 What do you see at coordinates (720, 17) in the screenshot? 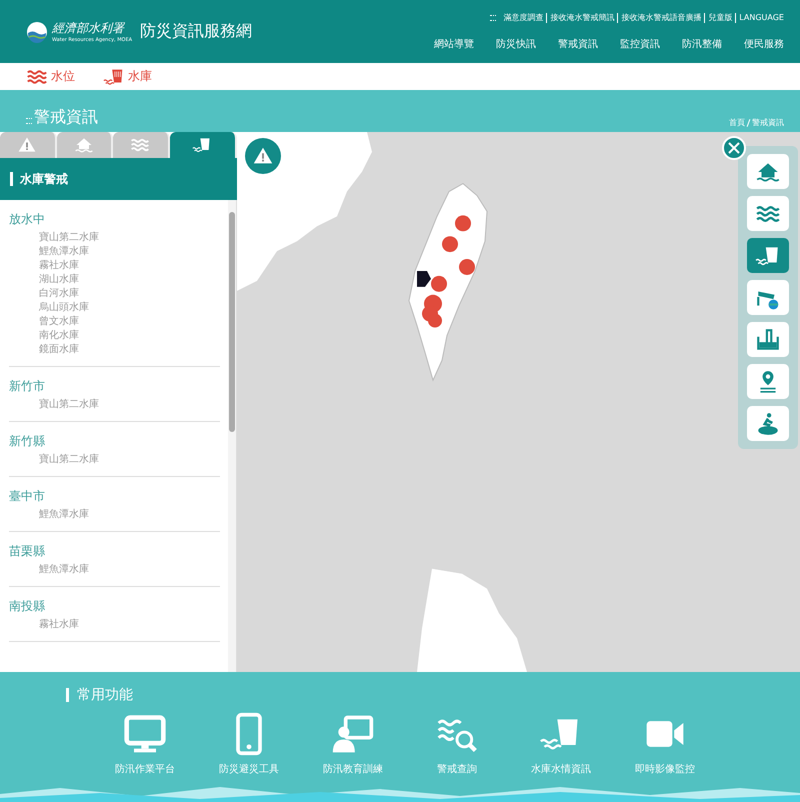
I see `top-link: 兒童版` at bounding box center [720, 17].